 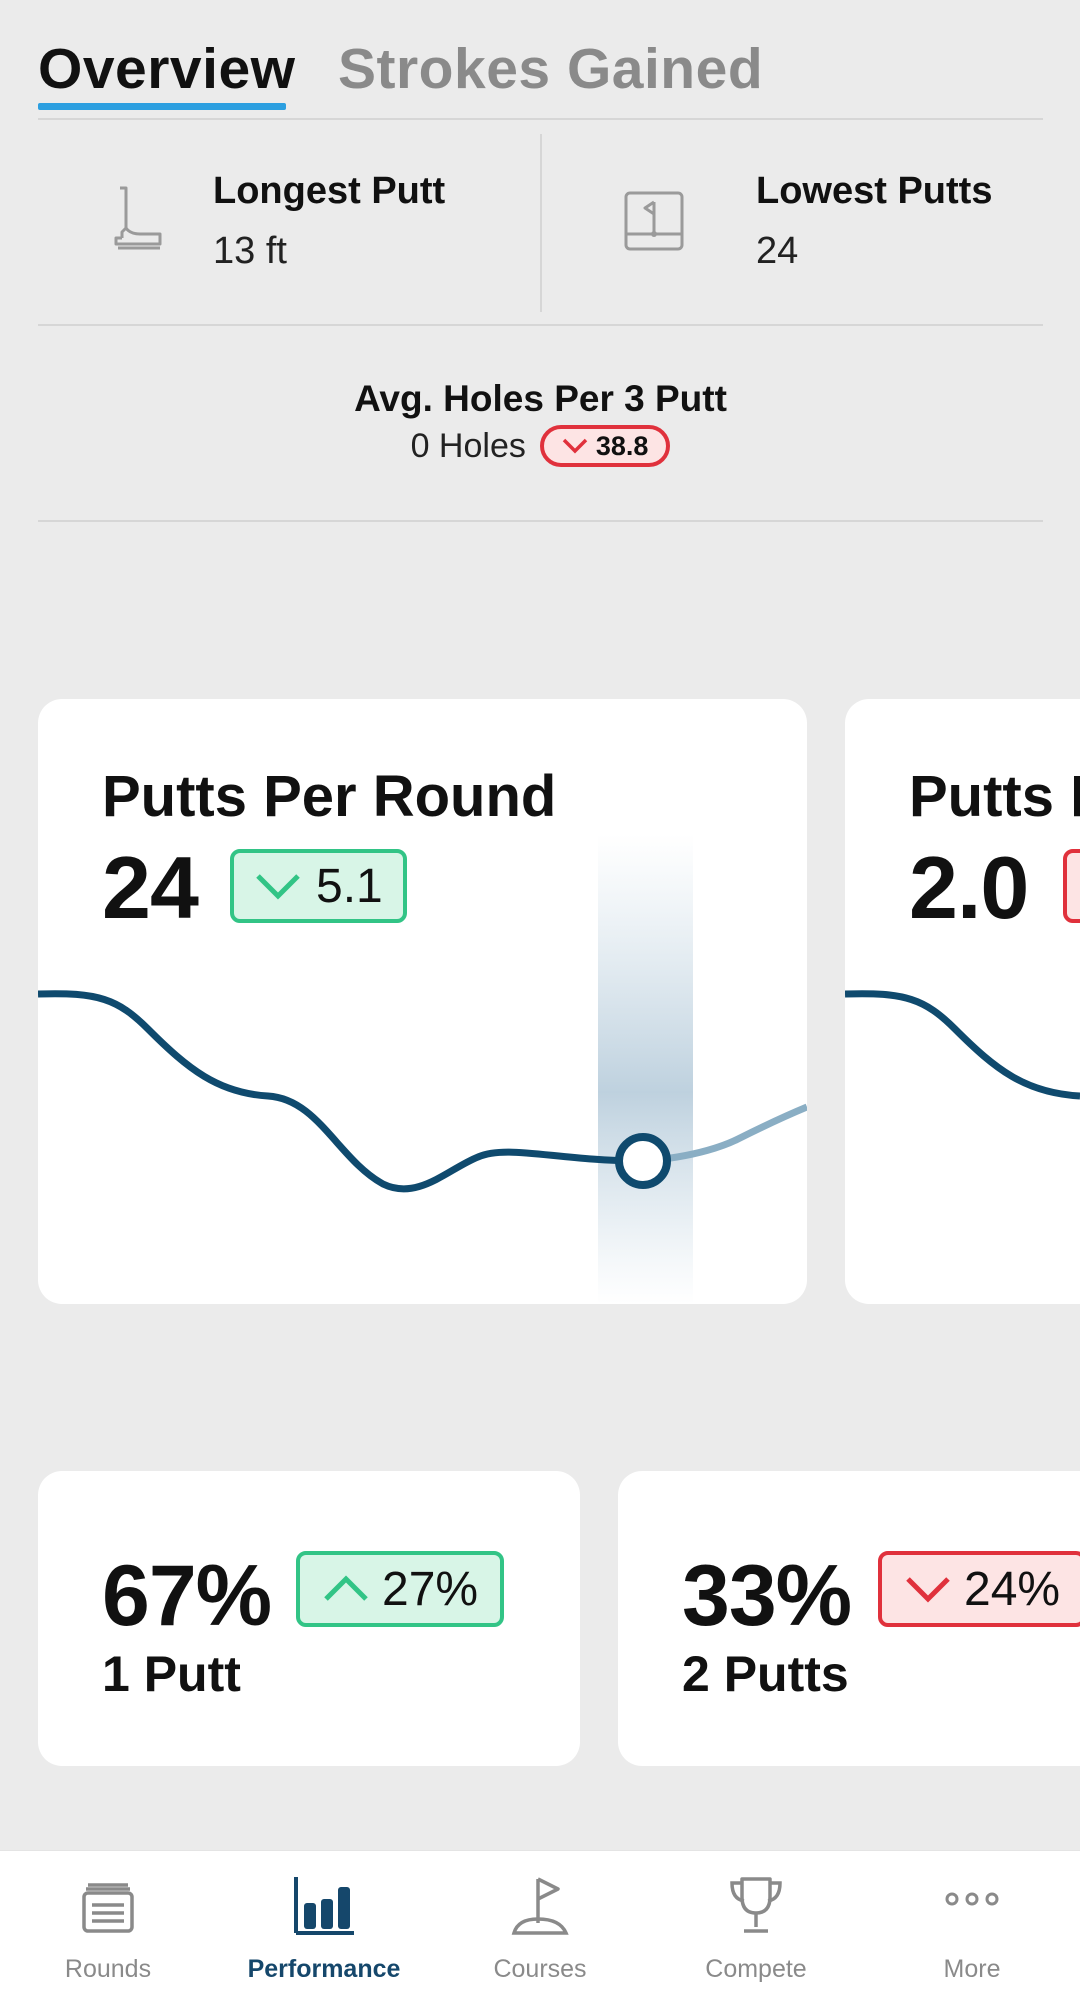 I want to click on avg-holes-row: 0 Holes 38.8, so click(x=540, y=446).